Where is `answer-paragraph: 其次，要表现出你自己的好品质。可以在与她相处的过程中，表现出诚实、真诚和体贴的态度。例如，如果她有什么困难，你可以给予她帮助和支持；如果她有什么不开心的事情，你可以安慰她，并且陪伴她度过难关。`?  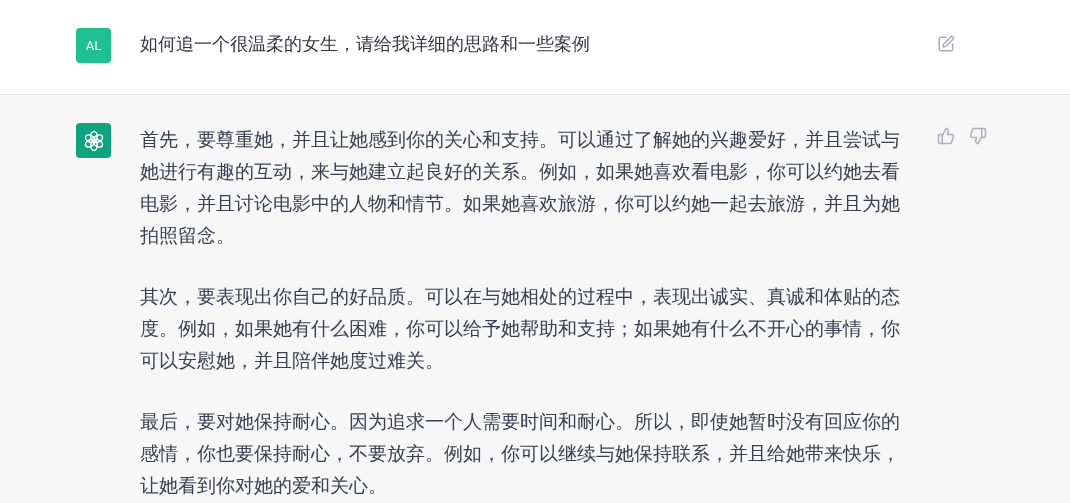
answer-paragraph: 其次，要表现出你自己的好品质。可以在与她相处的过程中，表现出诚实、真诚和体贴的态度。例如，如果她有什么困难，你可以给予她帮助和支持；如果她有什么不开心的事情，你可以安慰她，并且陪伴她度过难关。 is located at coordinates (520, 328).